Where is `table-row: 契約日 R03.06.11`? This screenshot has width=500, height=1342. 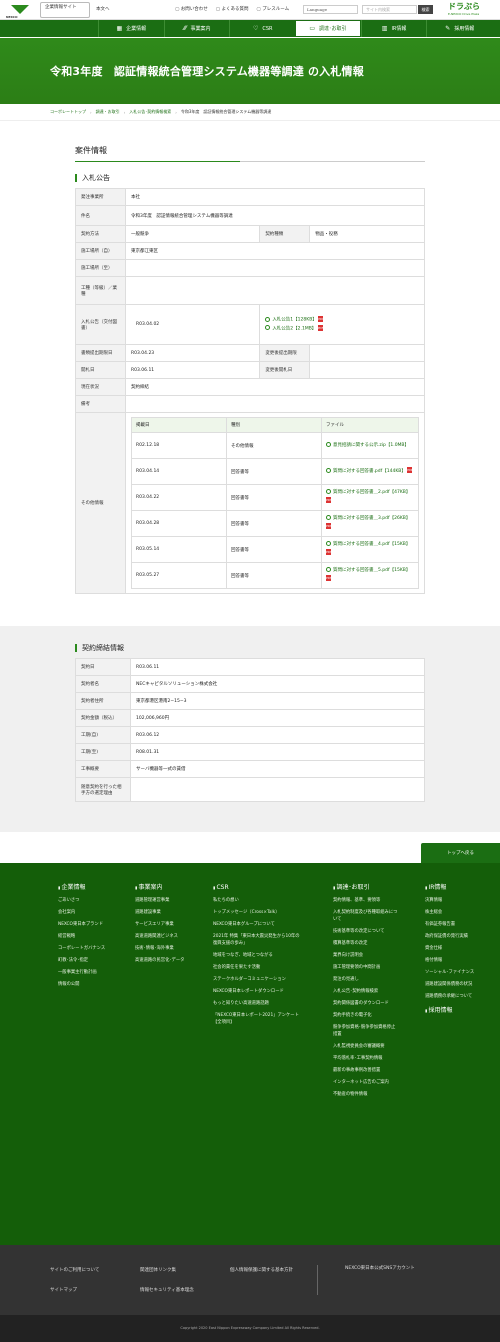 table-row: 契約日 R03.06.11 is located at coordinates (250, 667).